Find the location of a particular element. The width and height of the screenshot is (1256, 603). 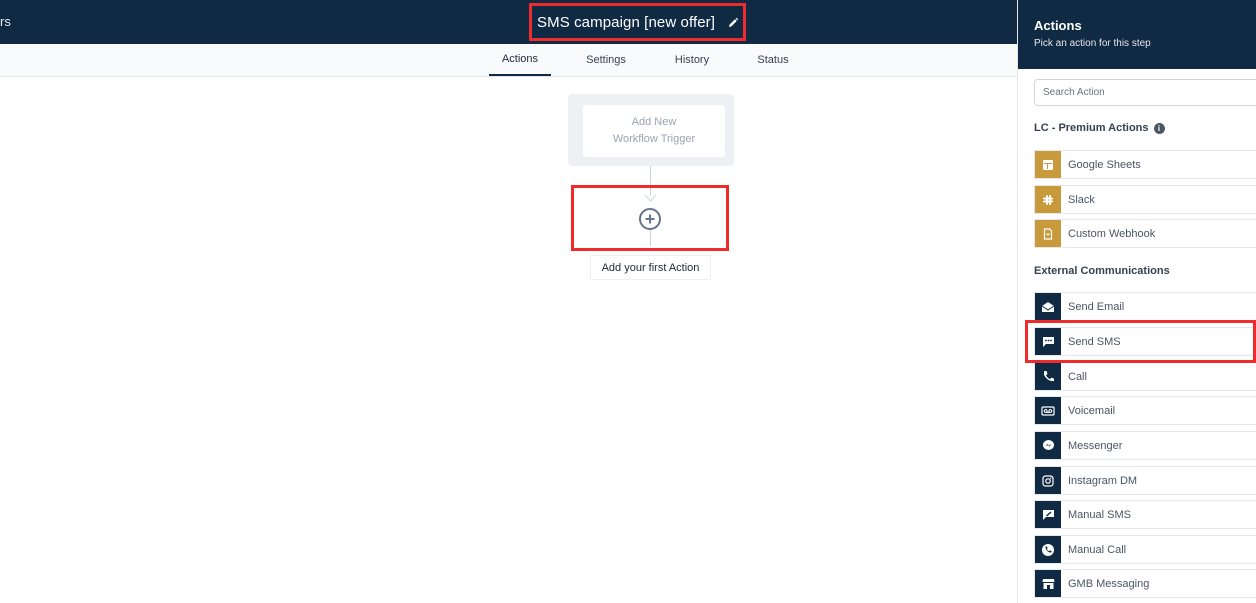

tab-bar: Actions Settings History Status is located at coordinates (508, 60).